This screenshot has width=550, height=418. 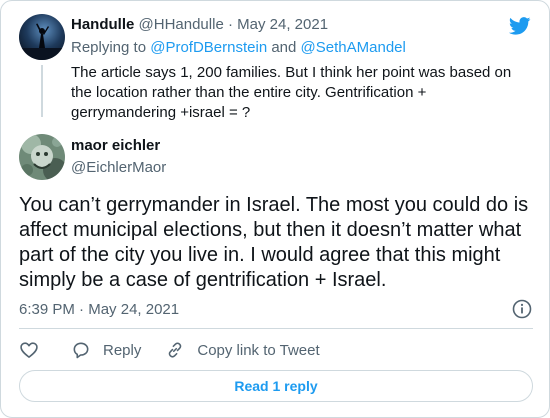 I want to click on speech-bubble-icon, so click(x=81, y=350).